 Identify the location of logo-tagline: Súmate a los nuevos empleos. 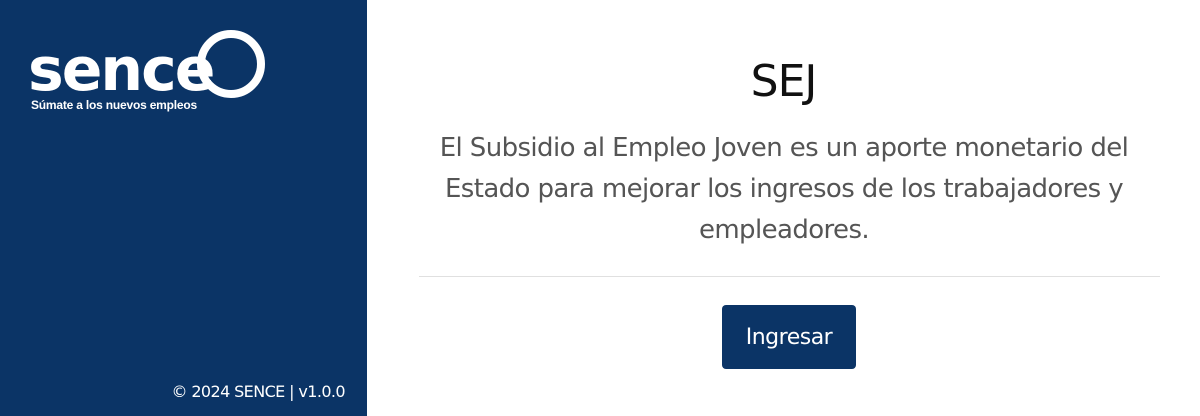
(114, 105).